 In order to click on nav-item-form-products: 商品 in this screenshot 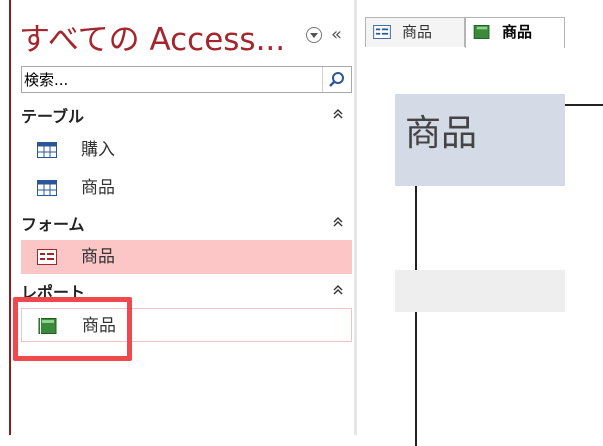, I will do `click(186, 257)`.